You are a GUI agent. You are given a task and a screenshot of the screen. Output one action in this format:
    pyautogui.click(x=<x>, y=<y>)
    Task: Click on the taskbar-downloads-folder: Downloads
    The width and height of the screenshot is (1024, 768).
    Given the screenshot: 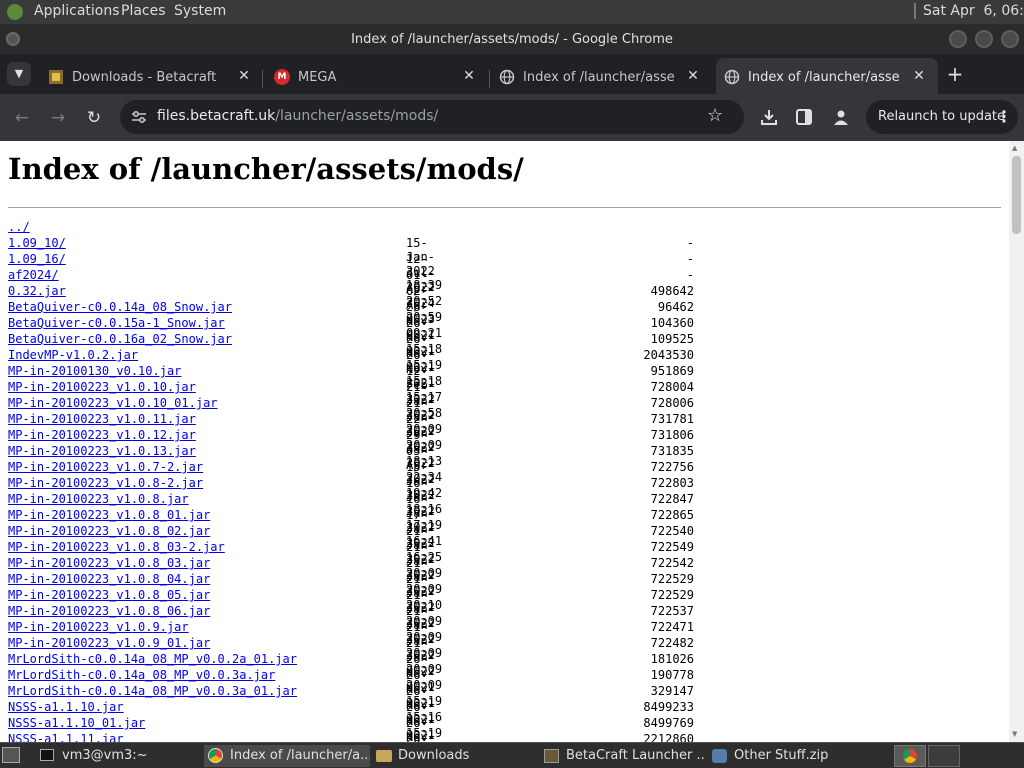 What is the action you would take?
    pyautogui.click(x=453, y=756)
    